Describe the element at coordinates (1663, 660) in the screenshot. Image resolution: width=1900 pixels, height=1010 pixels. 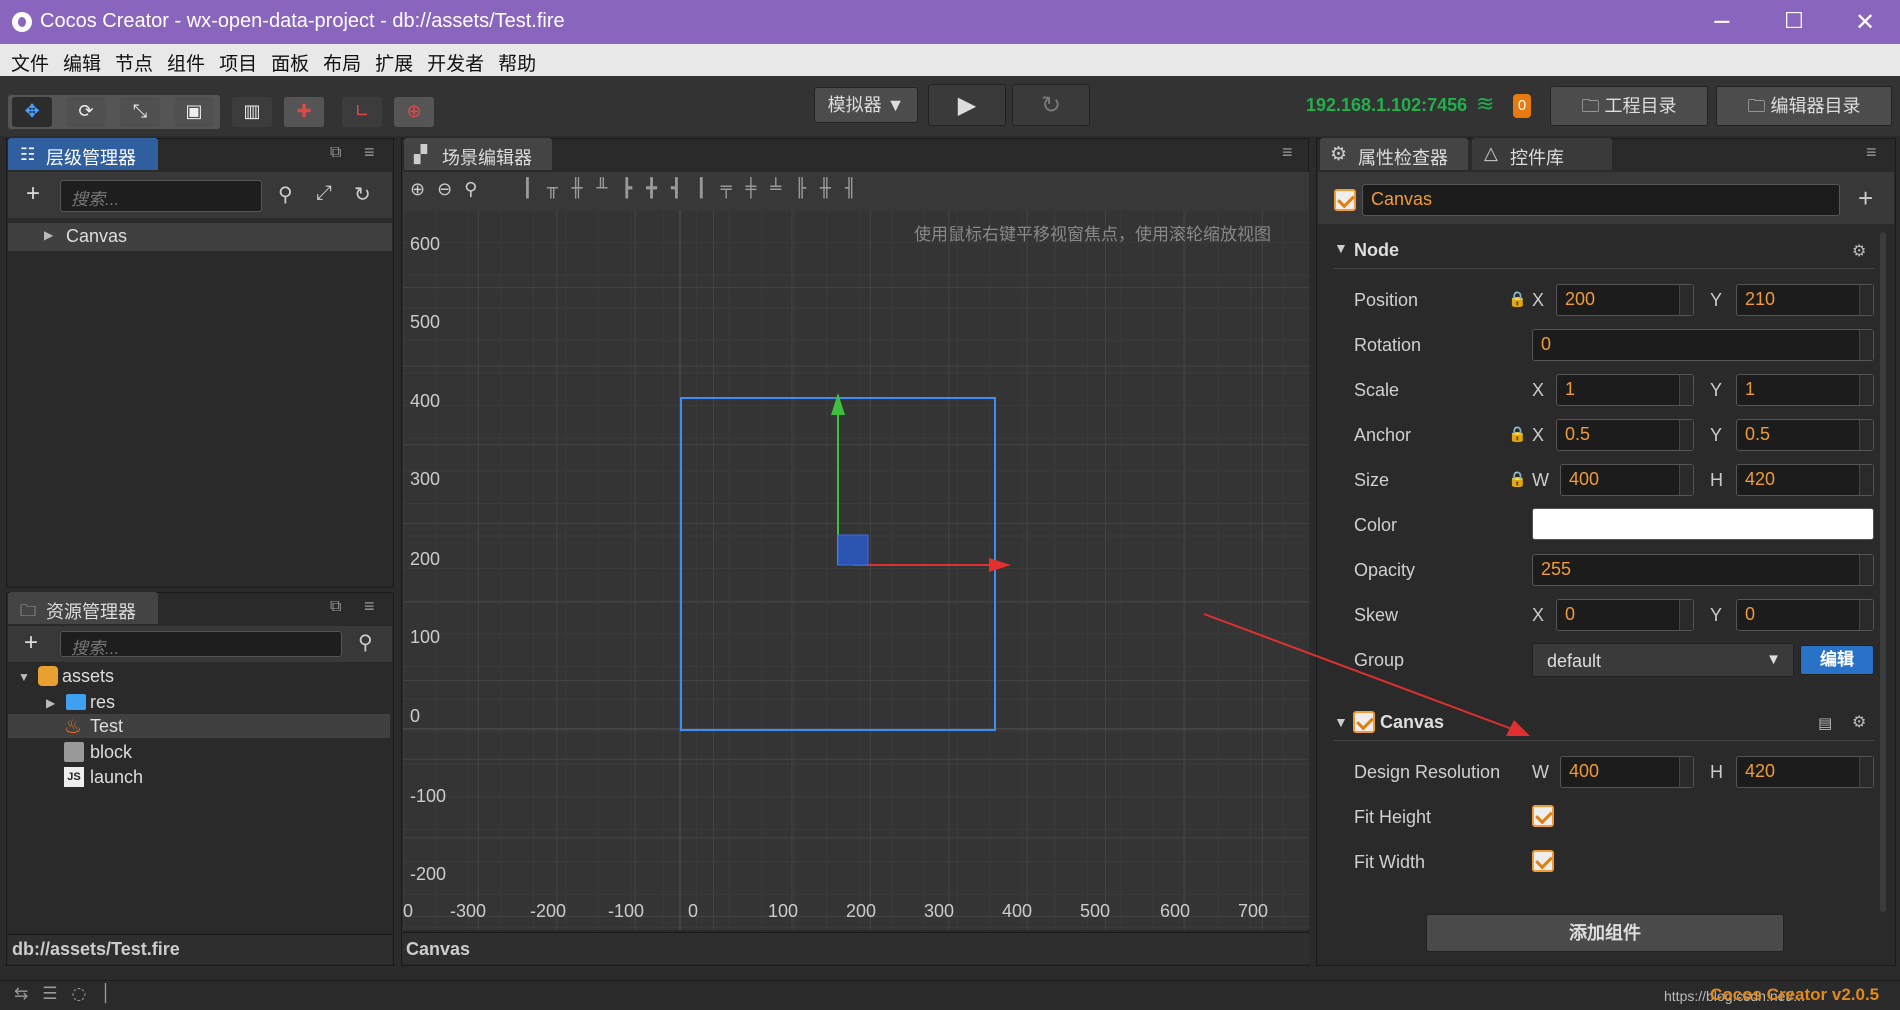
I see `group-dropdown: default ▼` at that location.